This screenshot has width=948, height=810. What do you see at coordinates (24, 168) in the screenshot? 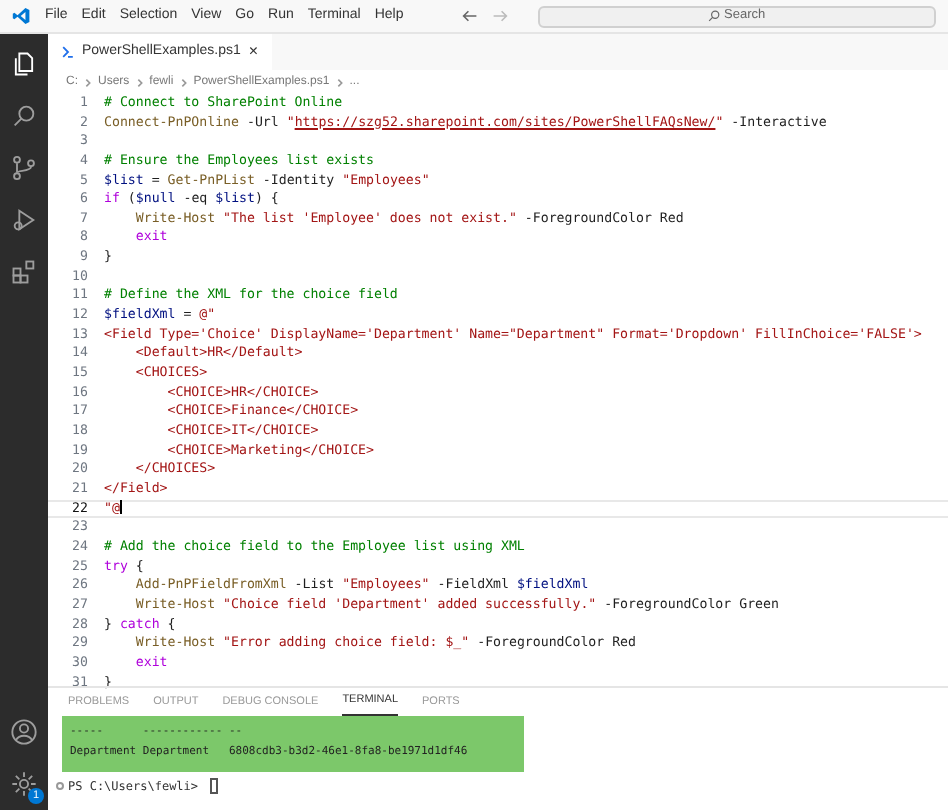
I see `branch-icon` at bounding box center [24, 168].